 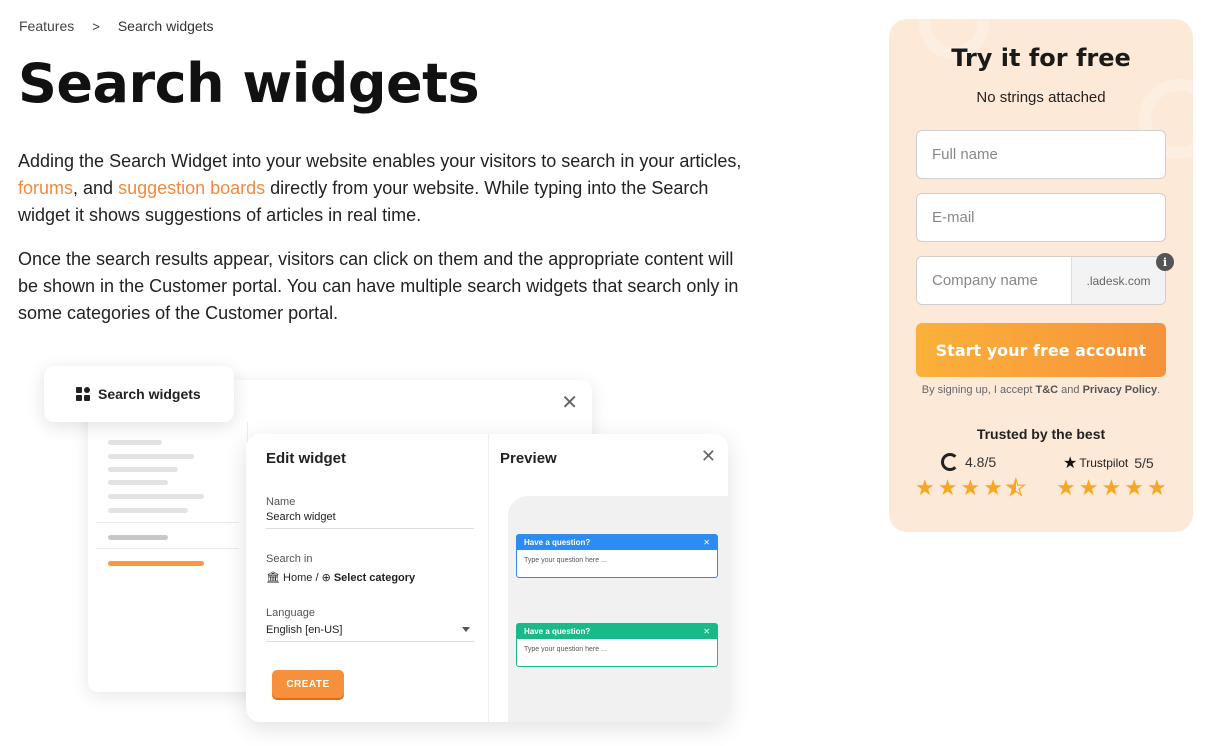 I want to click on company-field: .ladesk.com, so click(x=1041, y=280).